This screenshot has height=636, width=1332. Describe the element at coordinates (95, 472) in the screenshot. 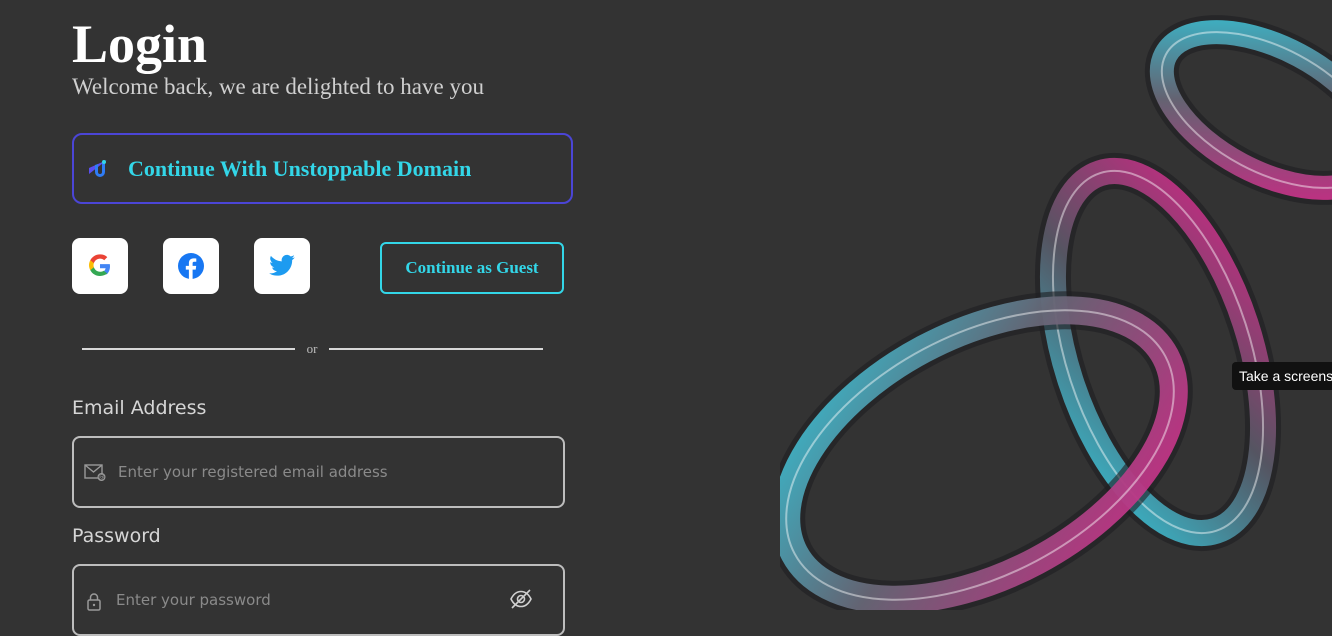

I see `mail-icon: @` at that location.